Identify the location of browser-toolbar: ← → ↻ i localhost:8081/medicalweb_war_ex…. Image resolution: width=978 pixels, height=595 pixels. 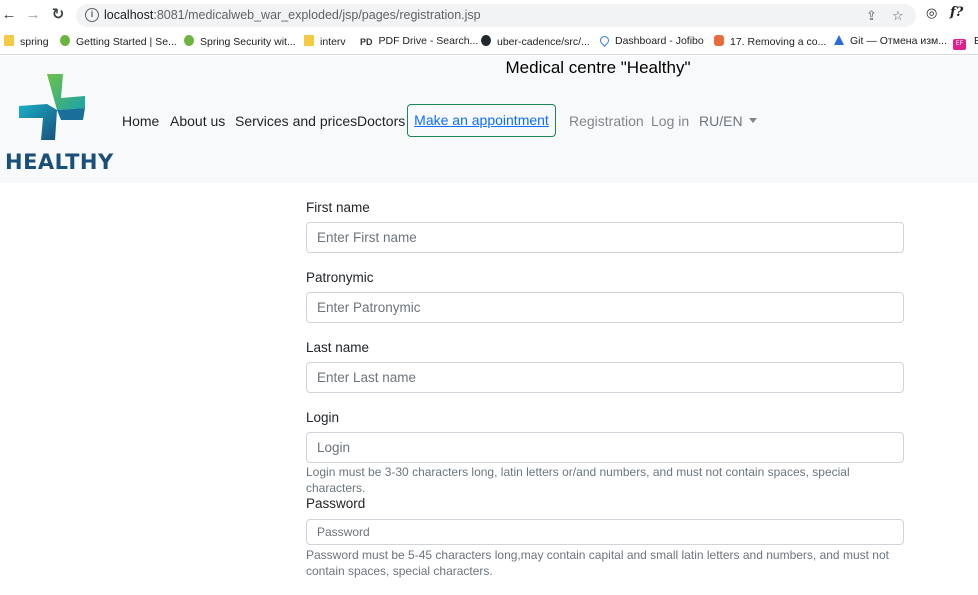
(489, 15).